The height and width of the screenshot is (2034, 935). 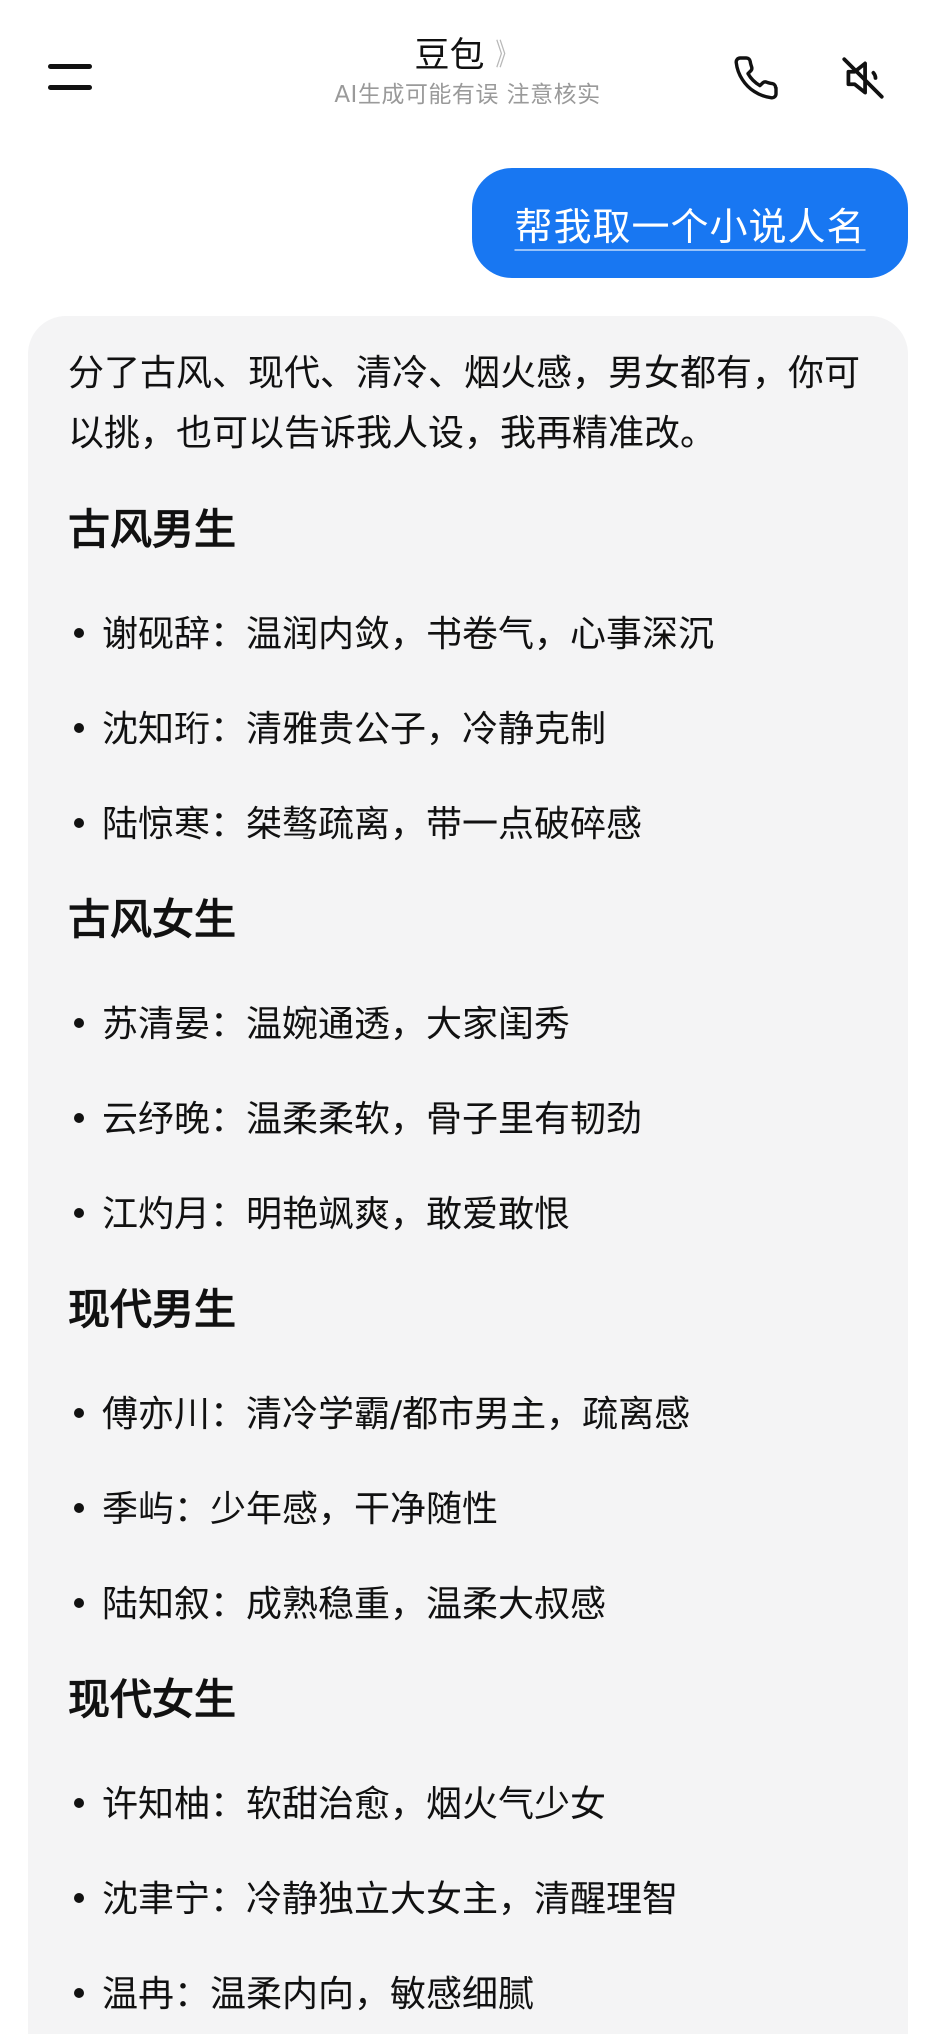 I want to click on section-title-ancient-female: 古风女生, so click(x=152, y=919).